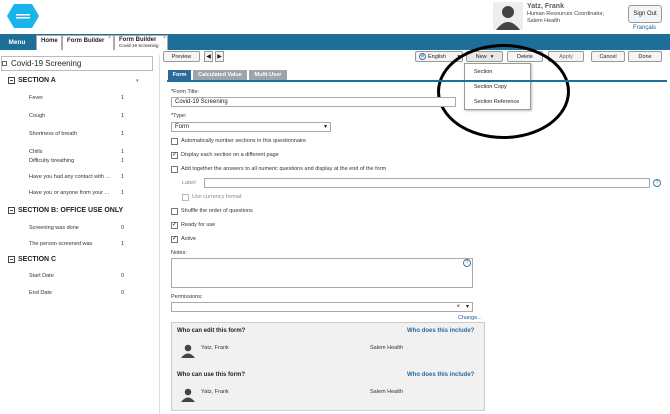 The width and height of the screenshot is (670, 414). Describe the element at coordinates (565, 18) in the screenshot. I see `user-role: Human Resources Coordinator, Salem Health` at that location.